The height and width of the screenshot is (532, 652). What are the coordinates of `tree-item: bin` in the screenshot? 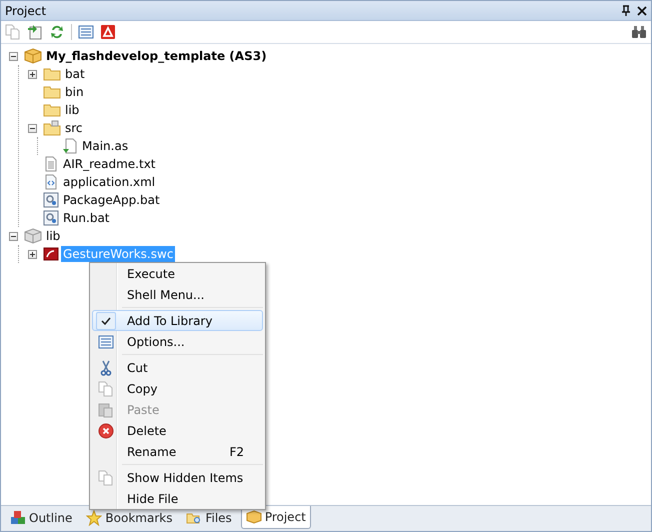 It's located at (74, 92).